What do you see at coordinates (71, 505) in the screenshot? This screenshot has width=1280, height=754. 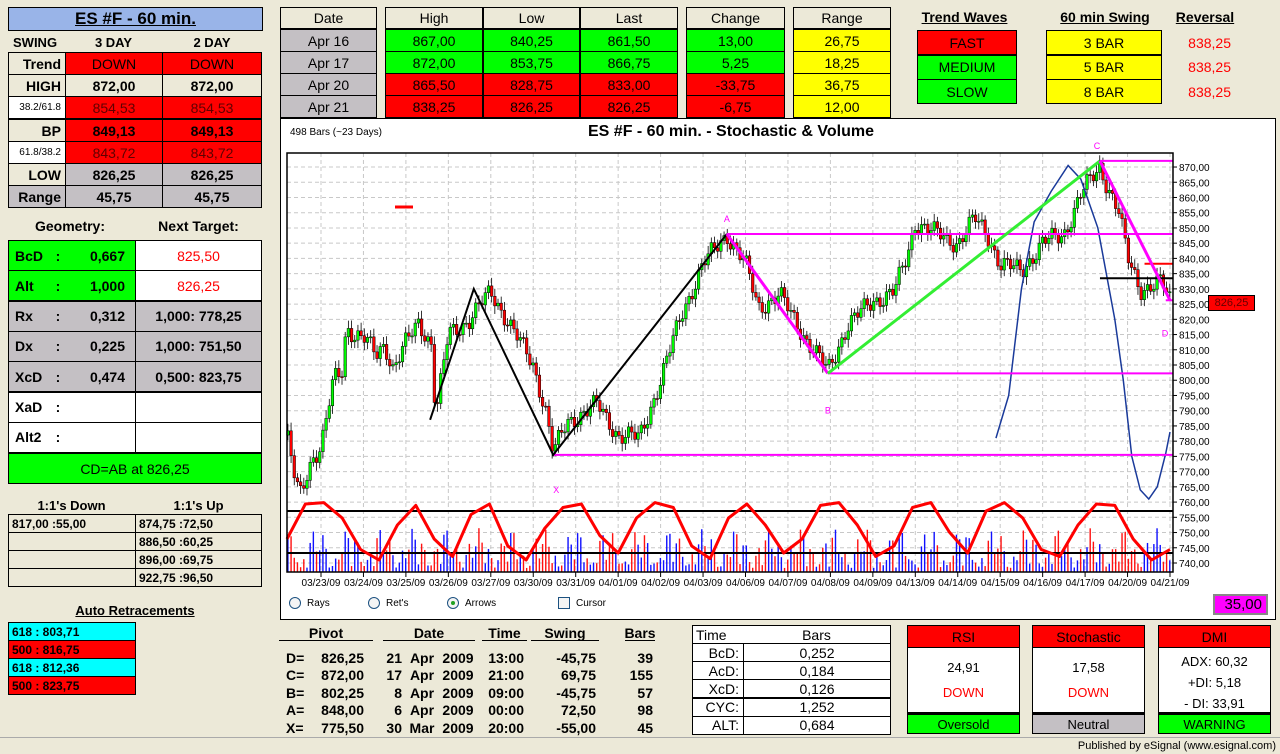 I see `one-to-one-down-header: 1:1's Down` at bounding box center [71, 505].